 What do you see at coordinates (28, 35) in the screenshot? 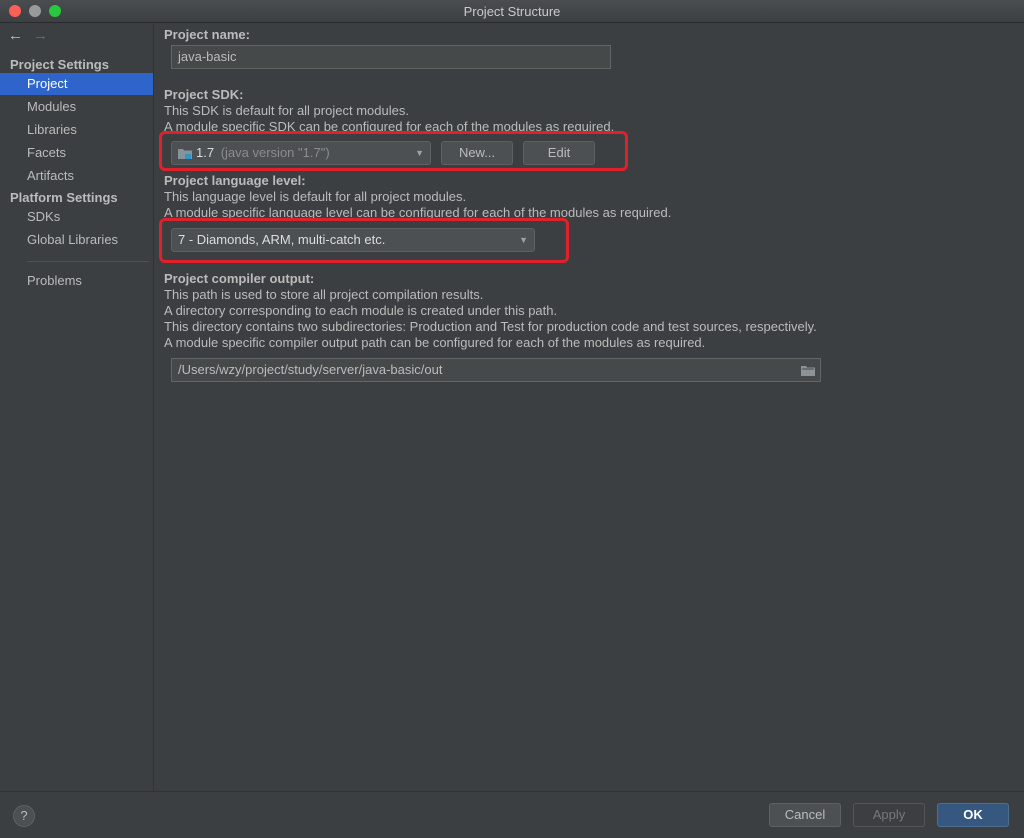
I see `nav-arrows: ← →` at bounding box center [28, 35].